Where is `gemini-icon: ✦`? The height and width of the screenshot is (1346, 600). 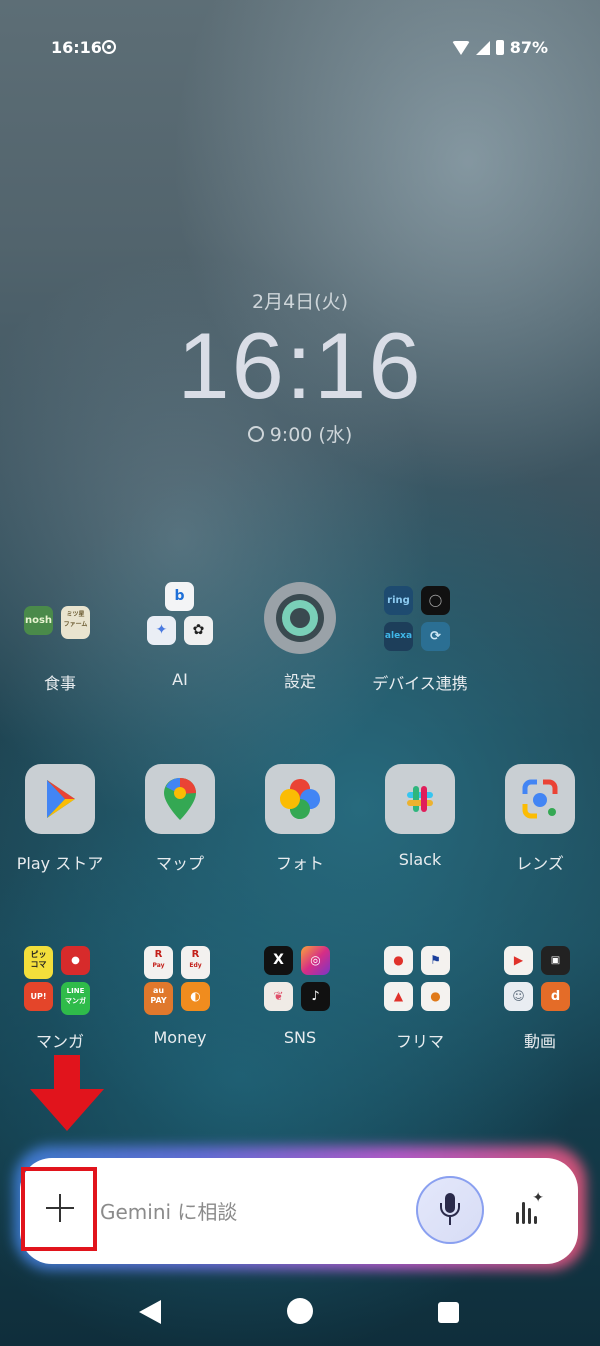
gemini-icon: ✦ is located at coordinates (161, 630).